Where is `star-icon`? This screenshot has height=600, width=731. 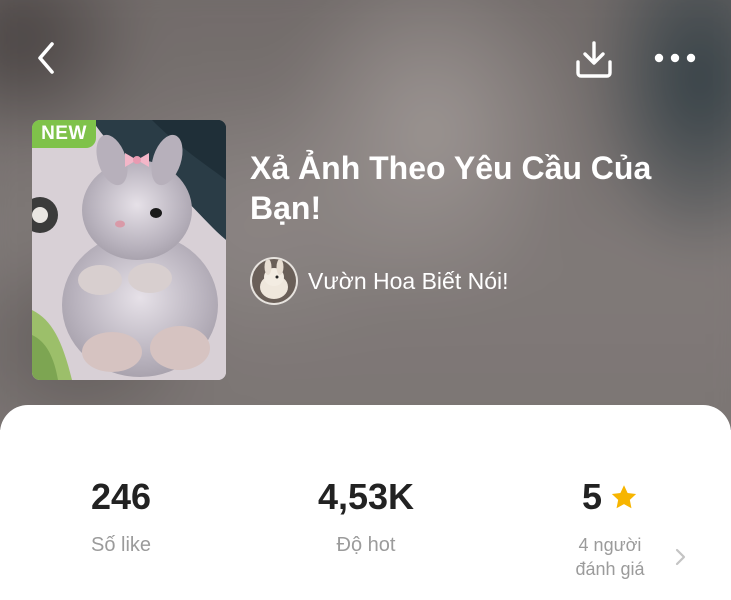
star-icon is located at coordinates (624, 496).